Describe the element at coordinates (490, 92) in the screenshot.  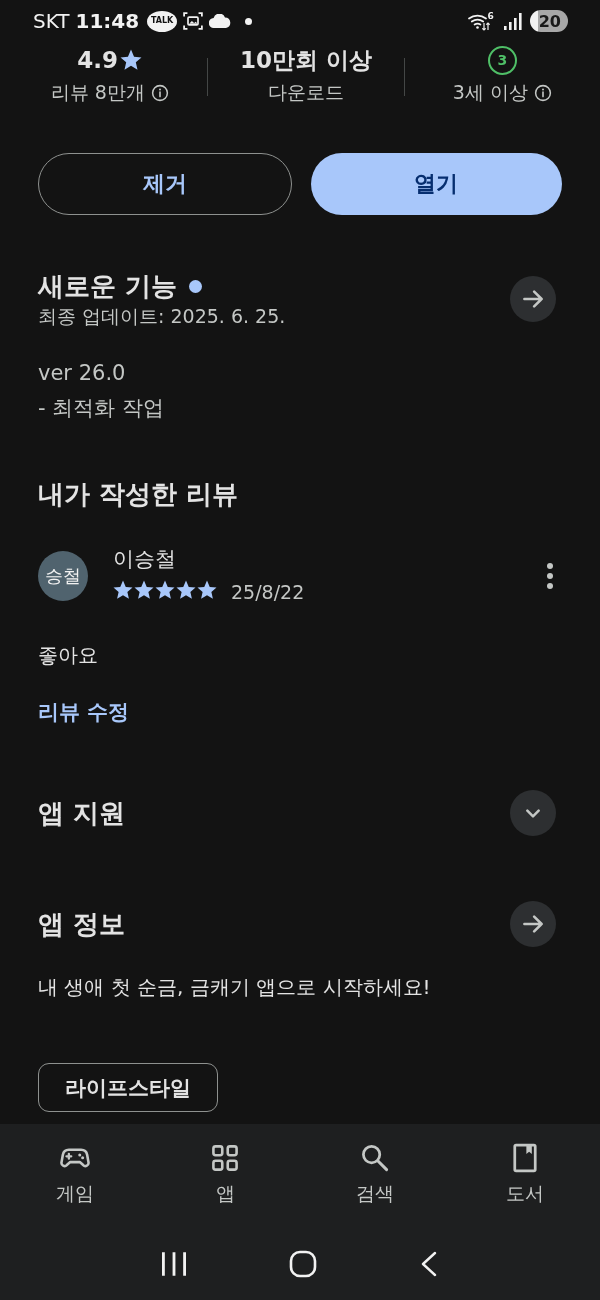
I see `stat-label: 3세 이상` at that location.